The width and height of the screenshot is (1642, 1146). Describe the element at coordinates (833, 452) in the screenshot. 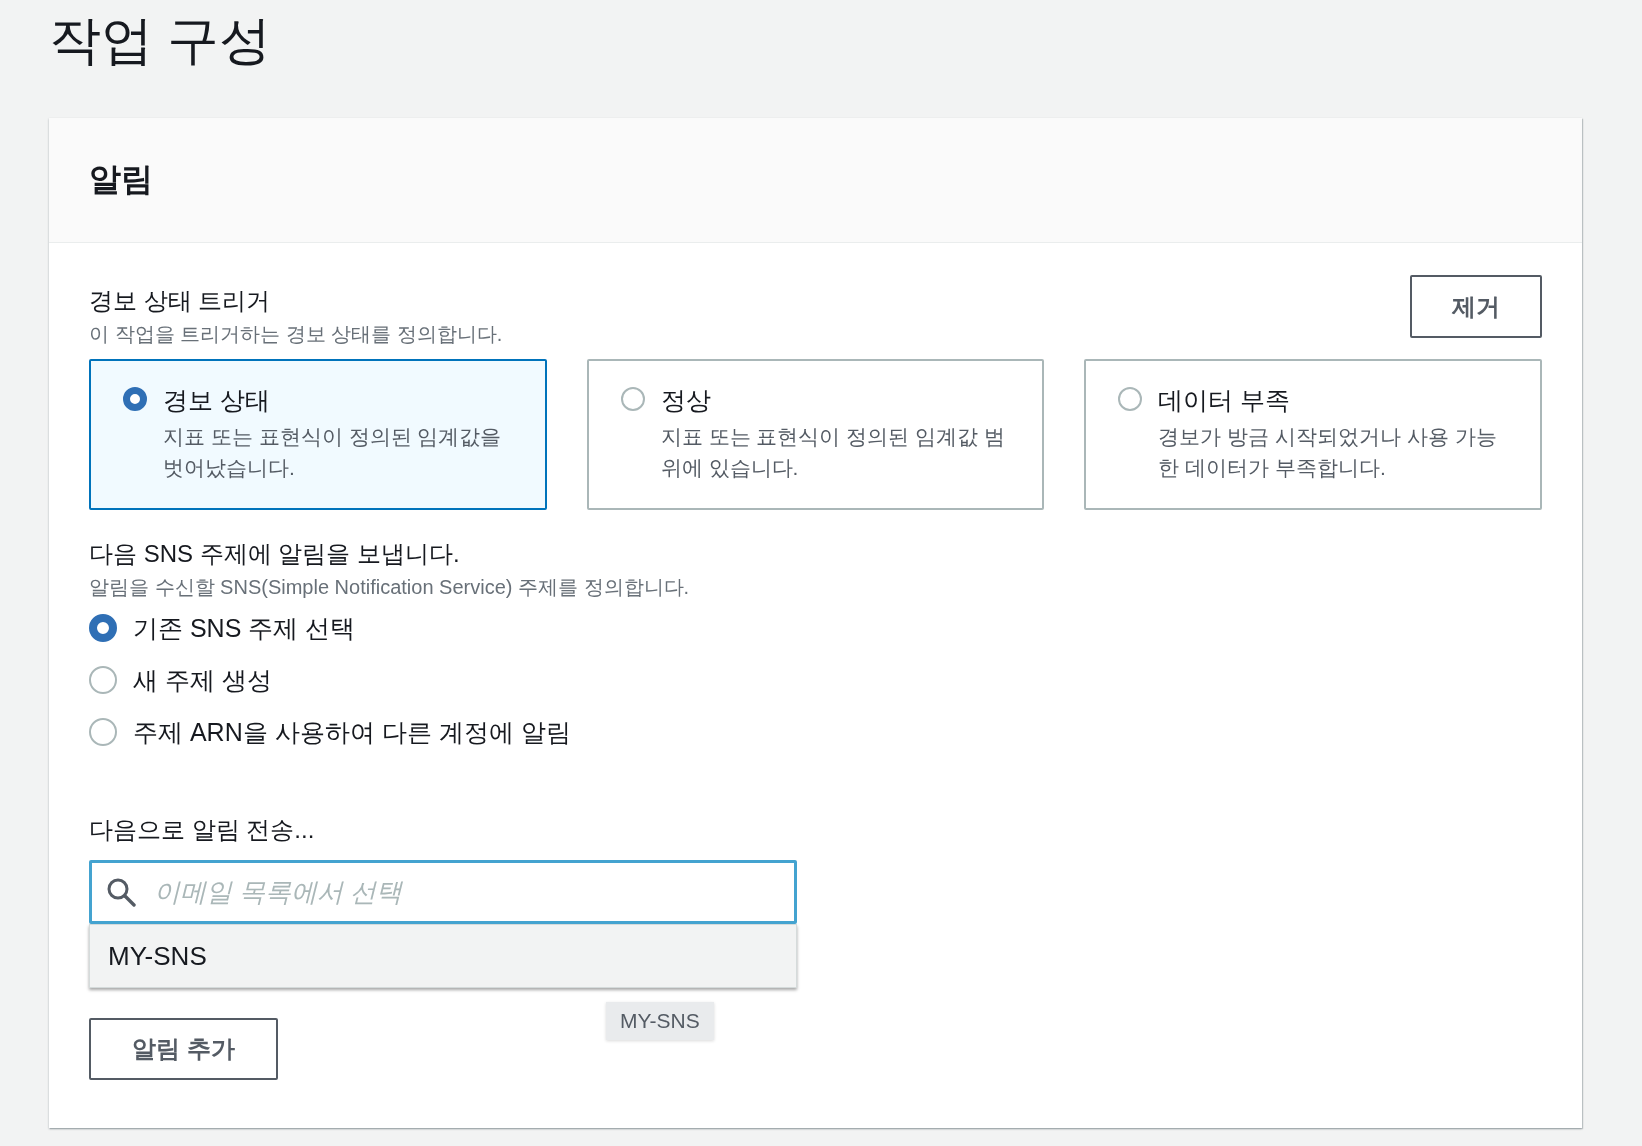

I see `option-description: 지표 또는 표현식이 정의된 임계값 범위에 있습니다.` at that location.